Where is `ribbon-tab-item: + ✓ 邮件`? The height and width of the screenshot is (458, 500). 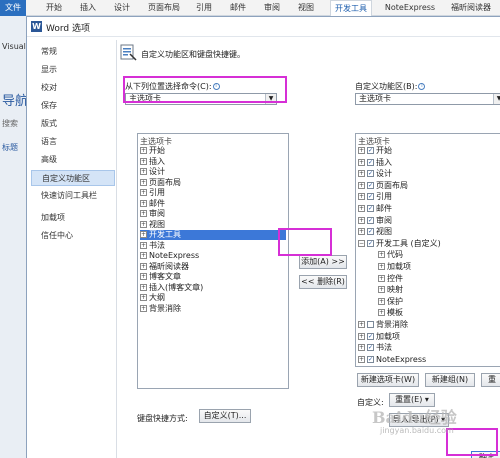
ribbon-tab-item: + ✓ 邮件 is located at coordinates (375, 209).